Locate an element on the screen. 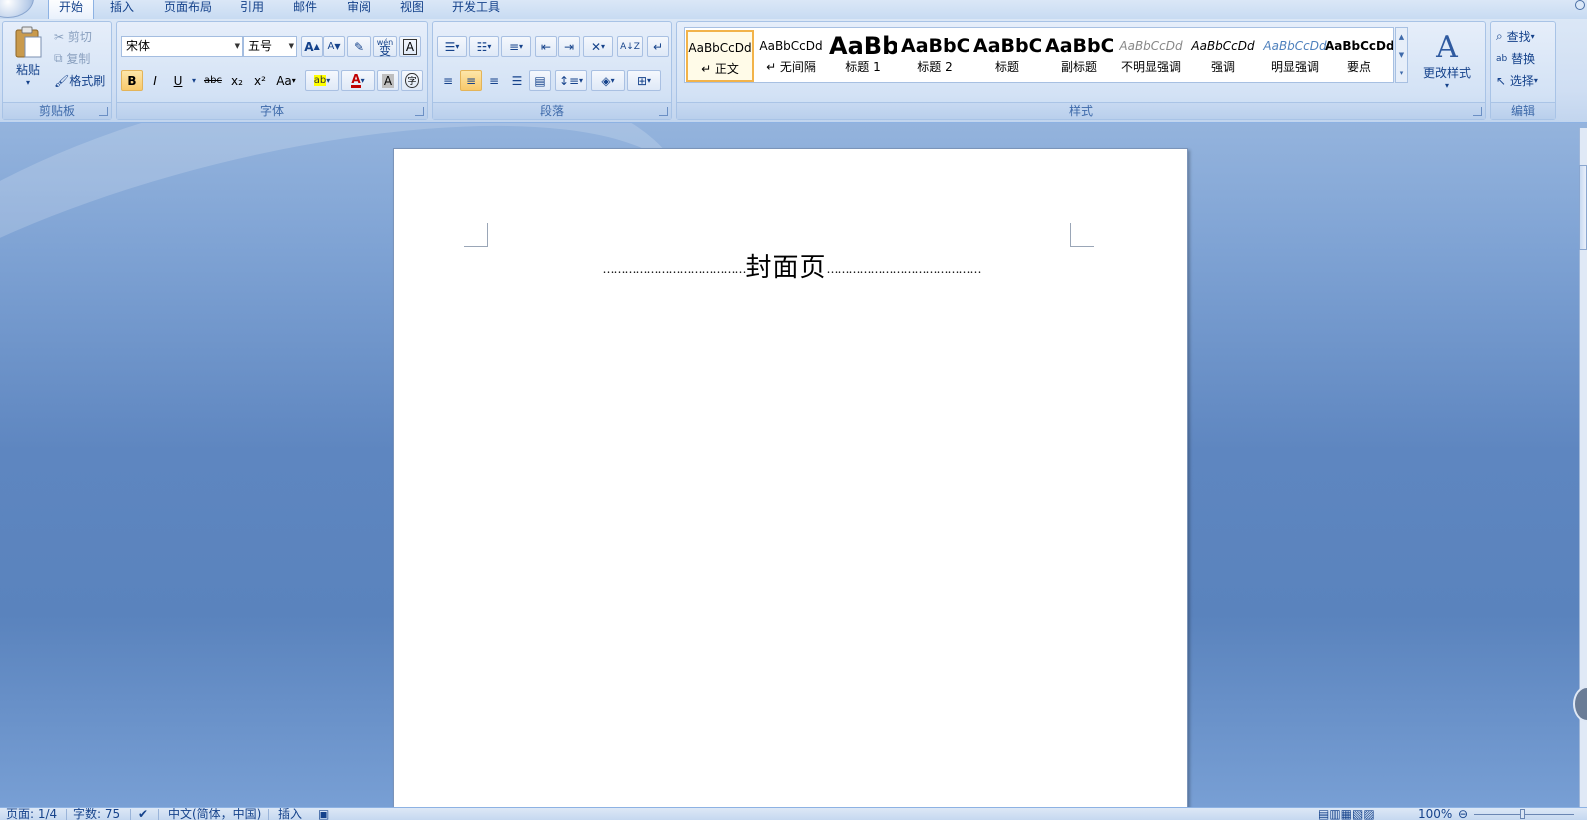 This screenshot has width=1587, height=820. style-no-spacing: AaBbCcDd ↵ 无间隔 is located at coordinates (791, 56).